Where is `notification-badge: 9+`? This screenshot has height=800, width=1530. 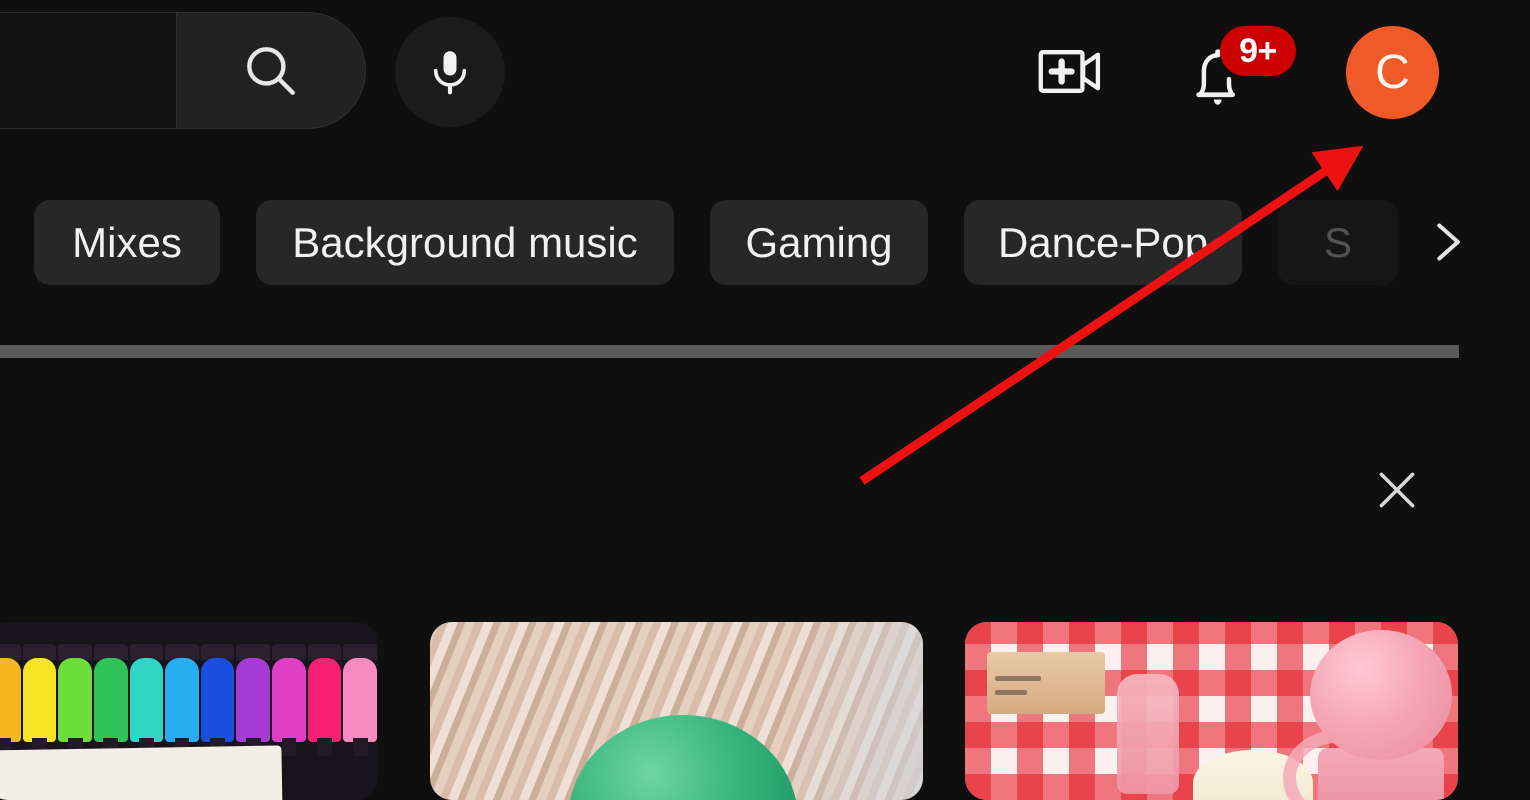 notification-badge: 9+ is located at coordinates (1258, 51).